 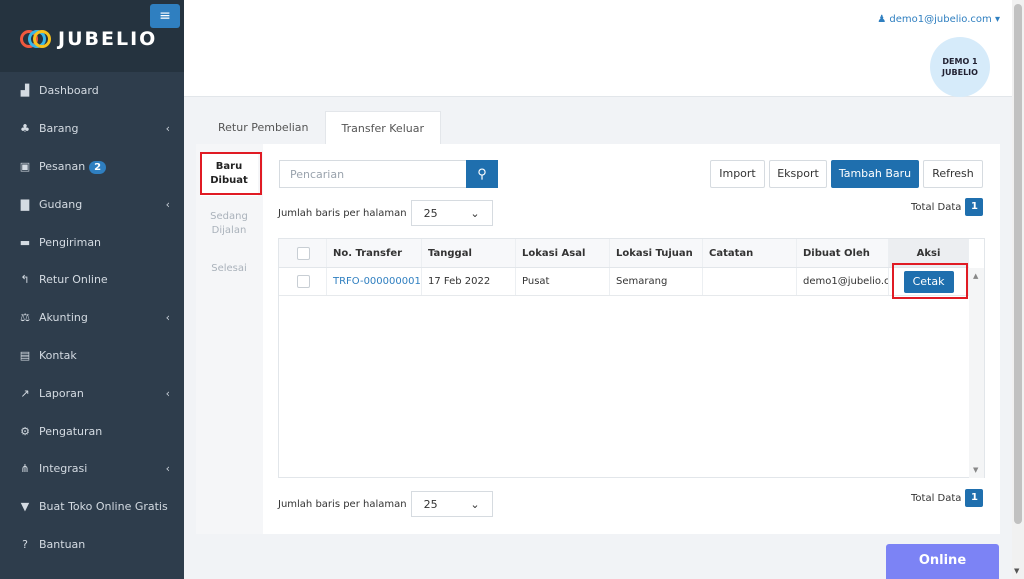 What do you see at coordinates (25, 280) in the screenshot?
I see `reply-icon: ↰` at bounding box center [25, 280].